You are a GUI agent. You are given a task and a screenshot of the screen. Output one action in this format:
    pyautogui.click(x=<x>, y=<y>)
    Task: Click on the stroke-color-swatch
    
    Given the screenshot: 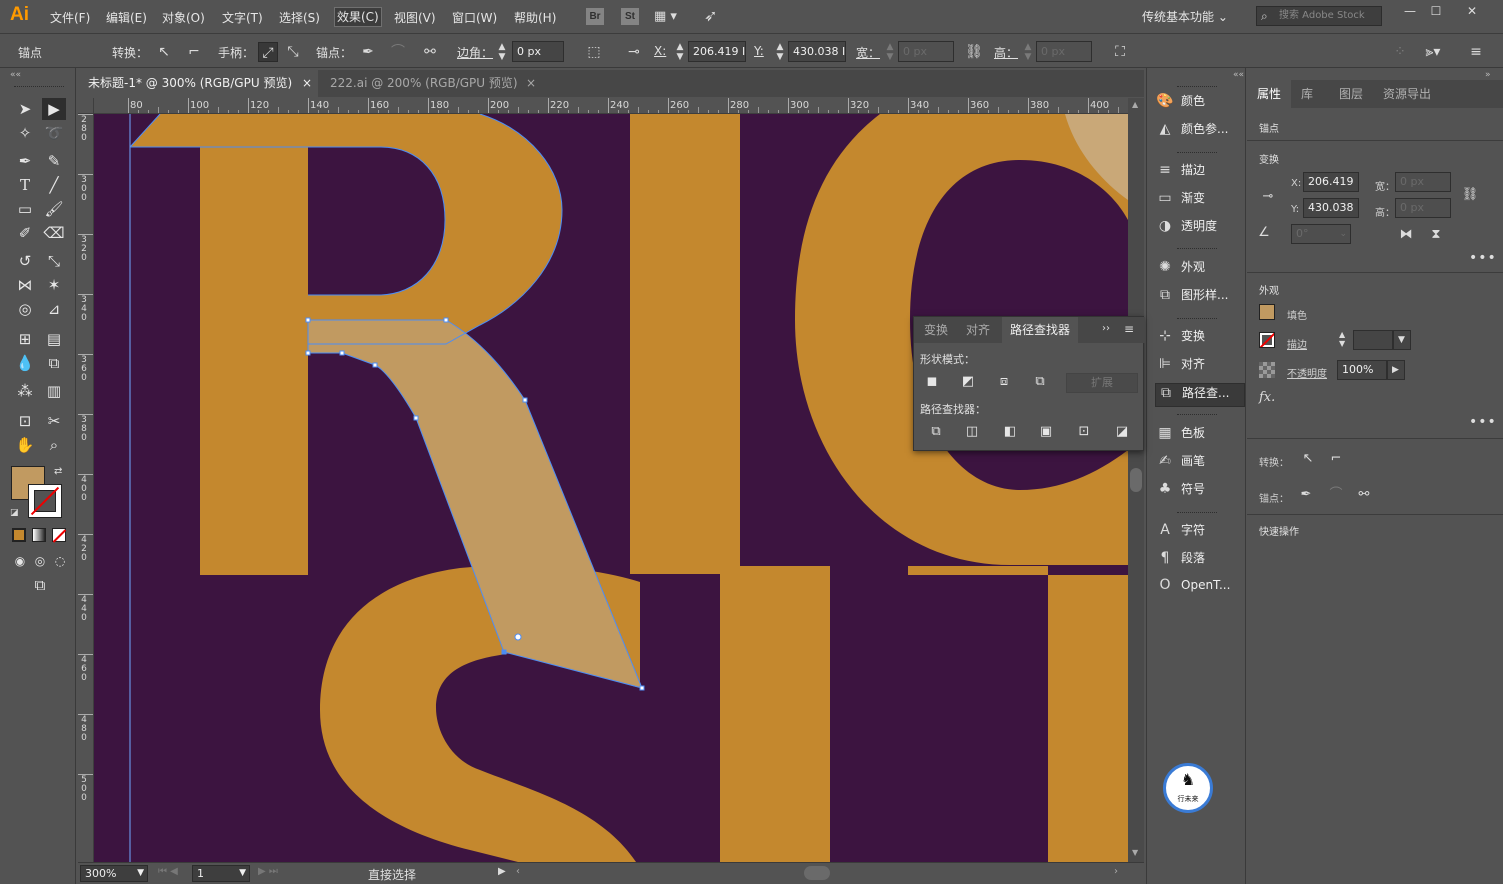 What is the action you would take?
    pyautogui.click(x=1267, y=340)
    